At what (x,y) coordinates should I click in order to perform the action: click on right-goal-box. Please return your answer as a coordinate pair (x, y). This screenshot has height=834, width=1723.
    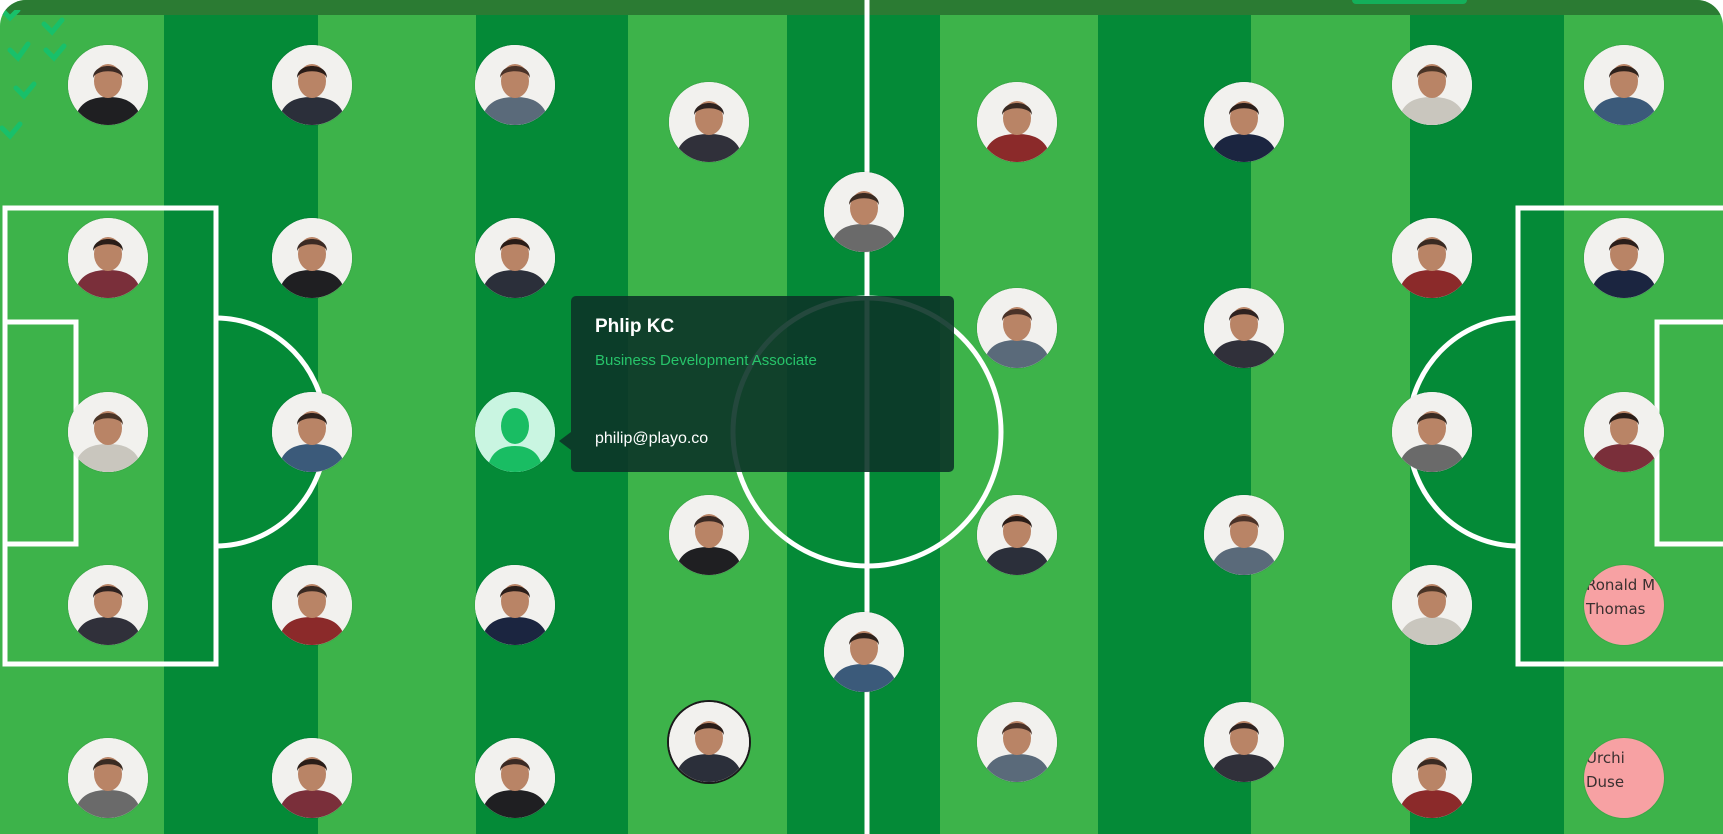
    Looking at the image, I should click on (1688, 433).